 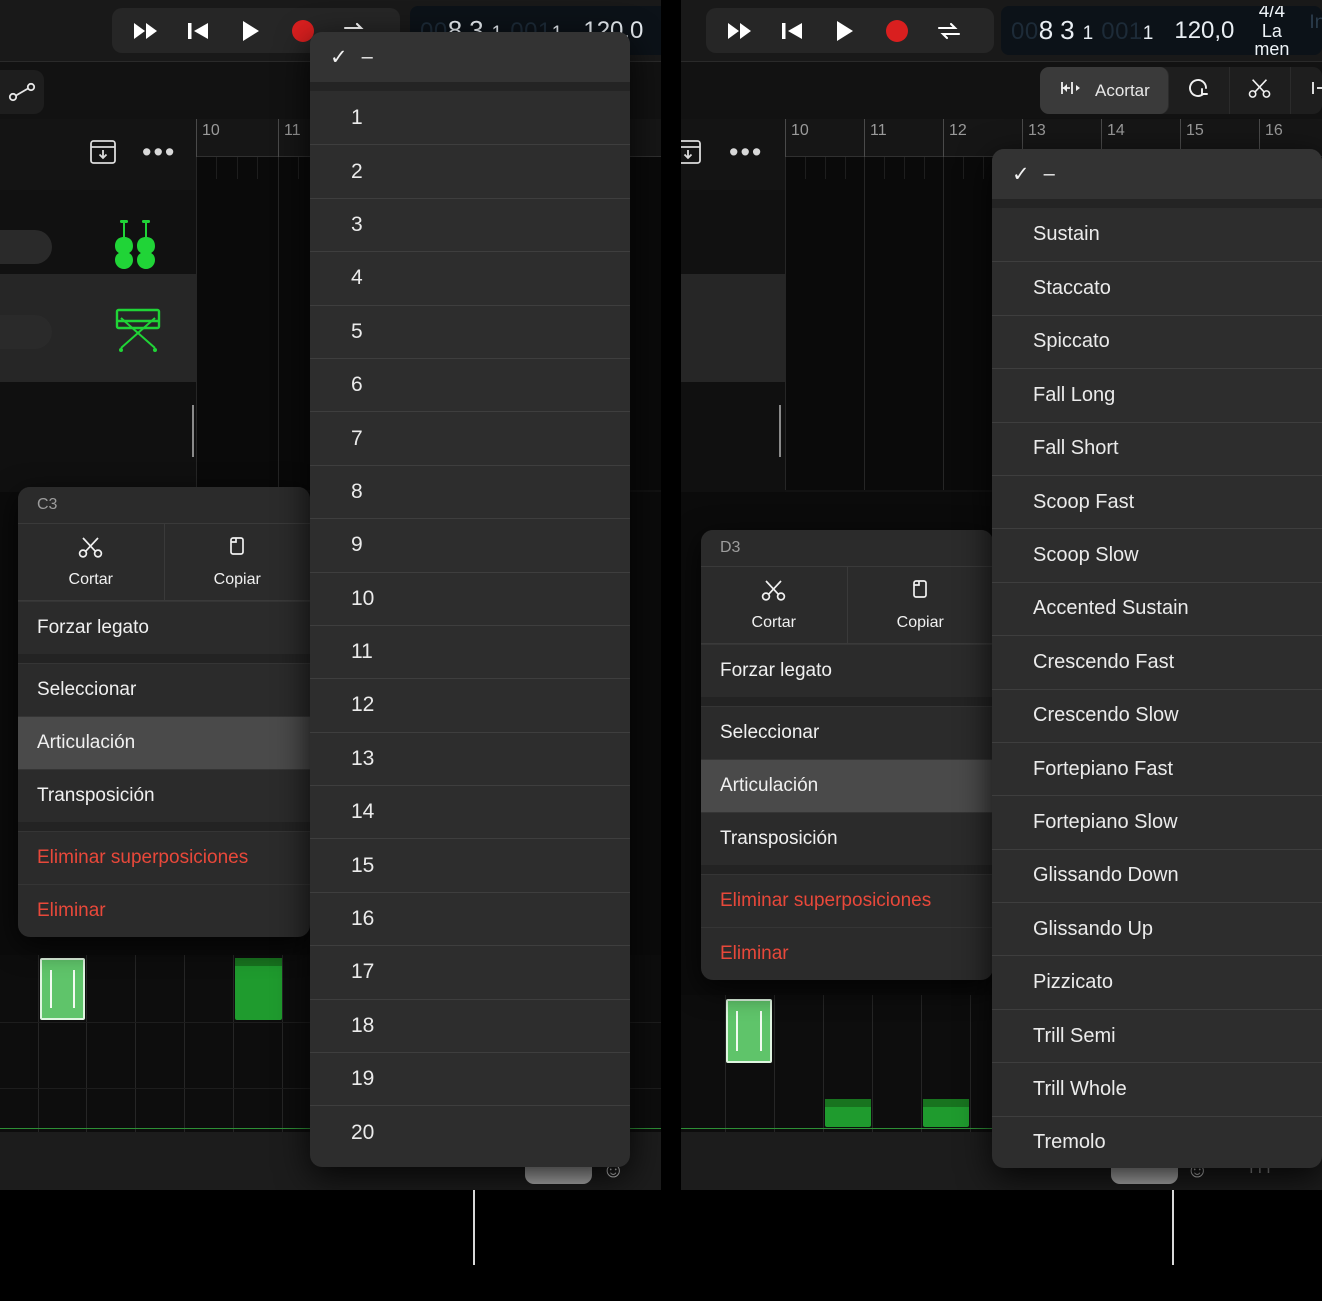 I want to click on check-icon: ✓, so click(x=339, y=57).